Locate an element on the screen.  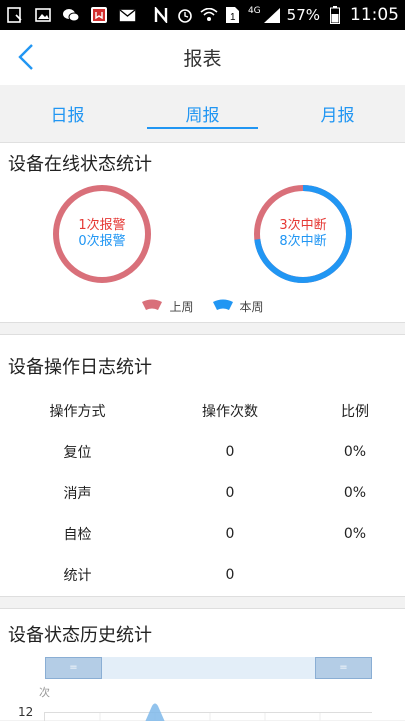
page-title: 报表 is located at coordinates (202, 57).